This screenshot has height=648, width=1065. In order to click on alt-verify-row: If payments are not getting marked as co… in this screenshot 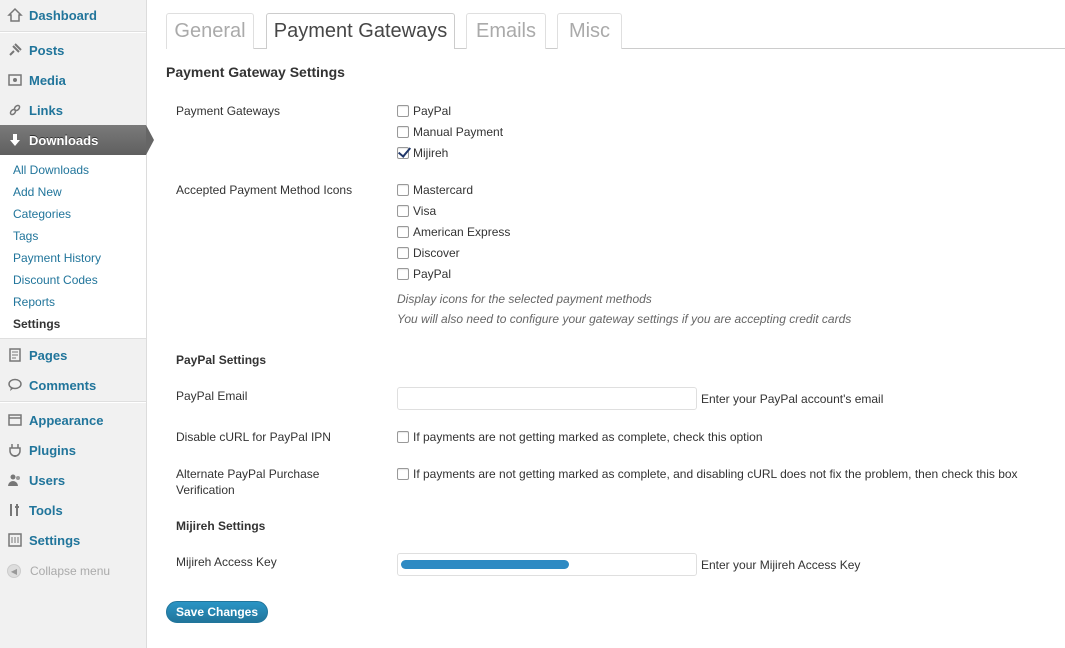, I will do `click(707, 474)`.